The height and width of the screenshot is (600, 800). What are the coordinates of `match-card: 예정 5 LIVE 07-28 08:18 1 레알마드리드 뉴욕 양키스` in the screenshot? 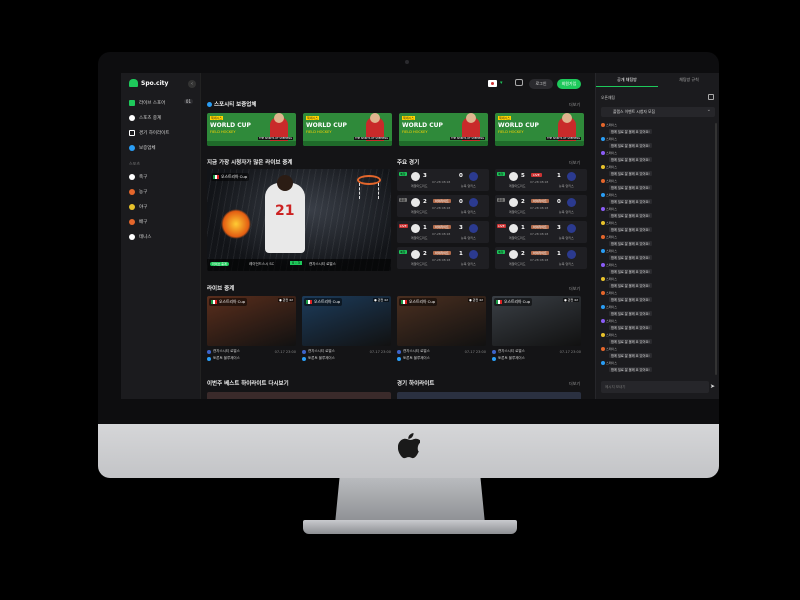 It's located at (541, 180).